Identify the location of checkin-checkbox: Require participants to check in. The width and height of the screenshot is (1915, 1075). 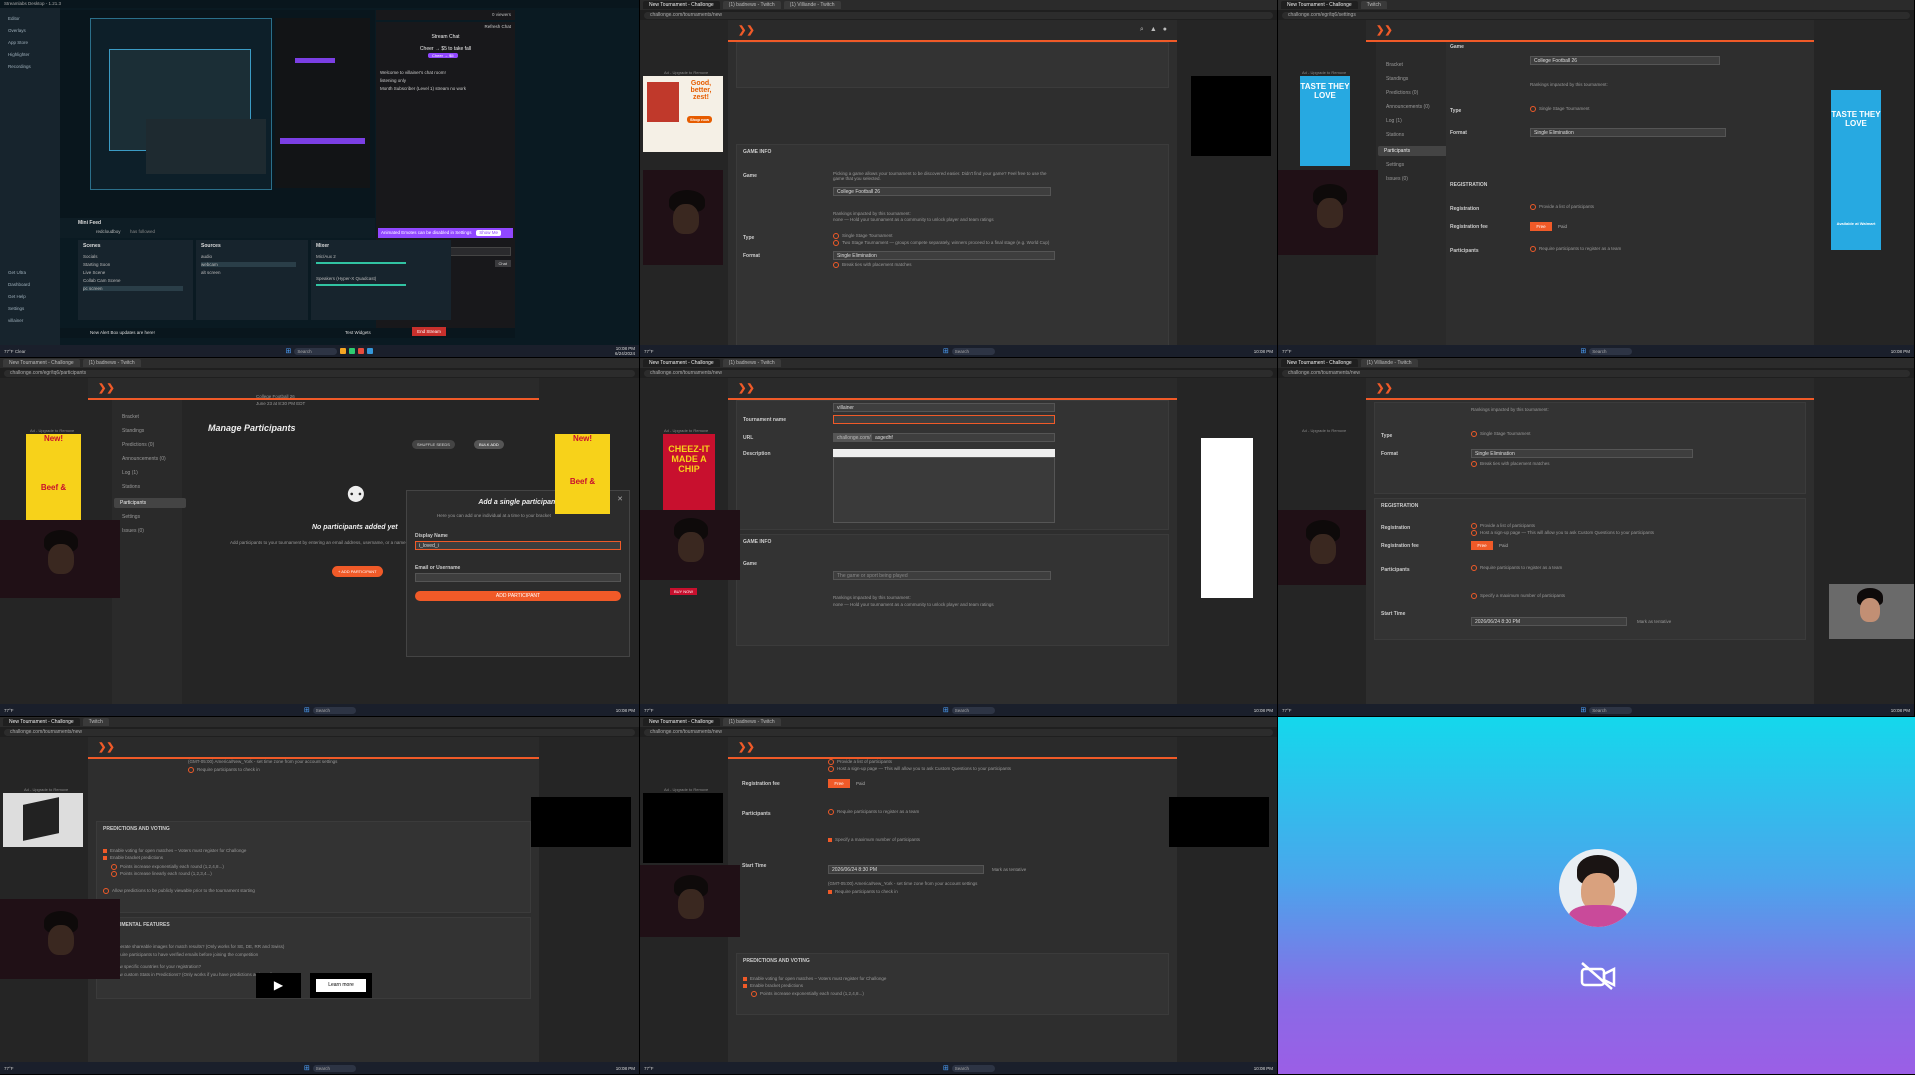
(863, 891).